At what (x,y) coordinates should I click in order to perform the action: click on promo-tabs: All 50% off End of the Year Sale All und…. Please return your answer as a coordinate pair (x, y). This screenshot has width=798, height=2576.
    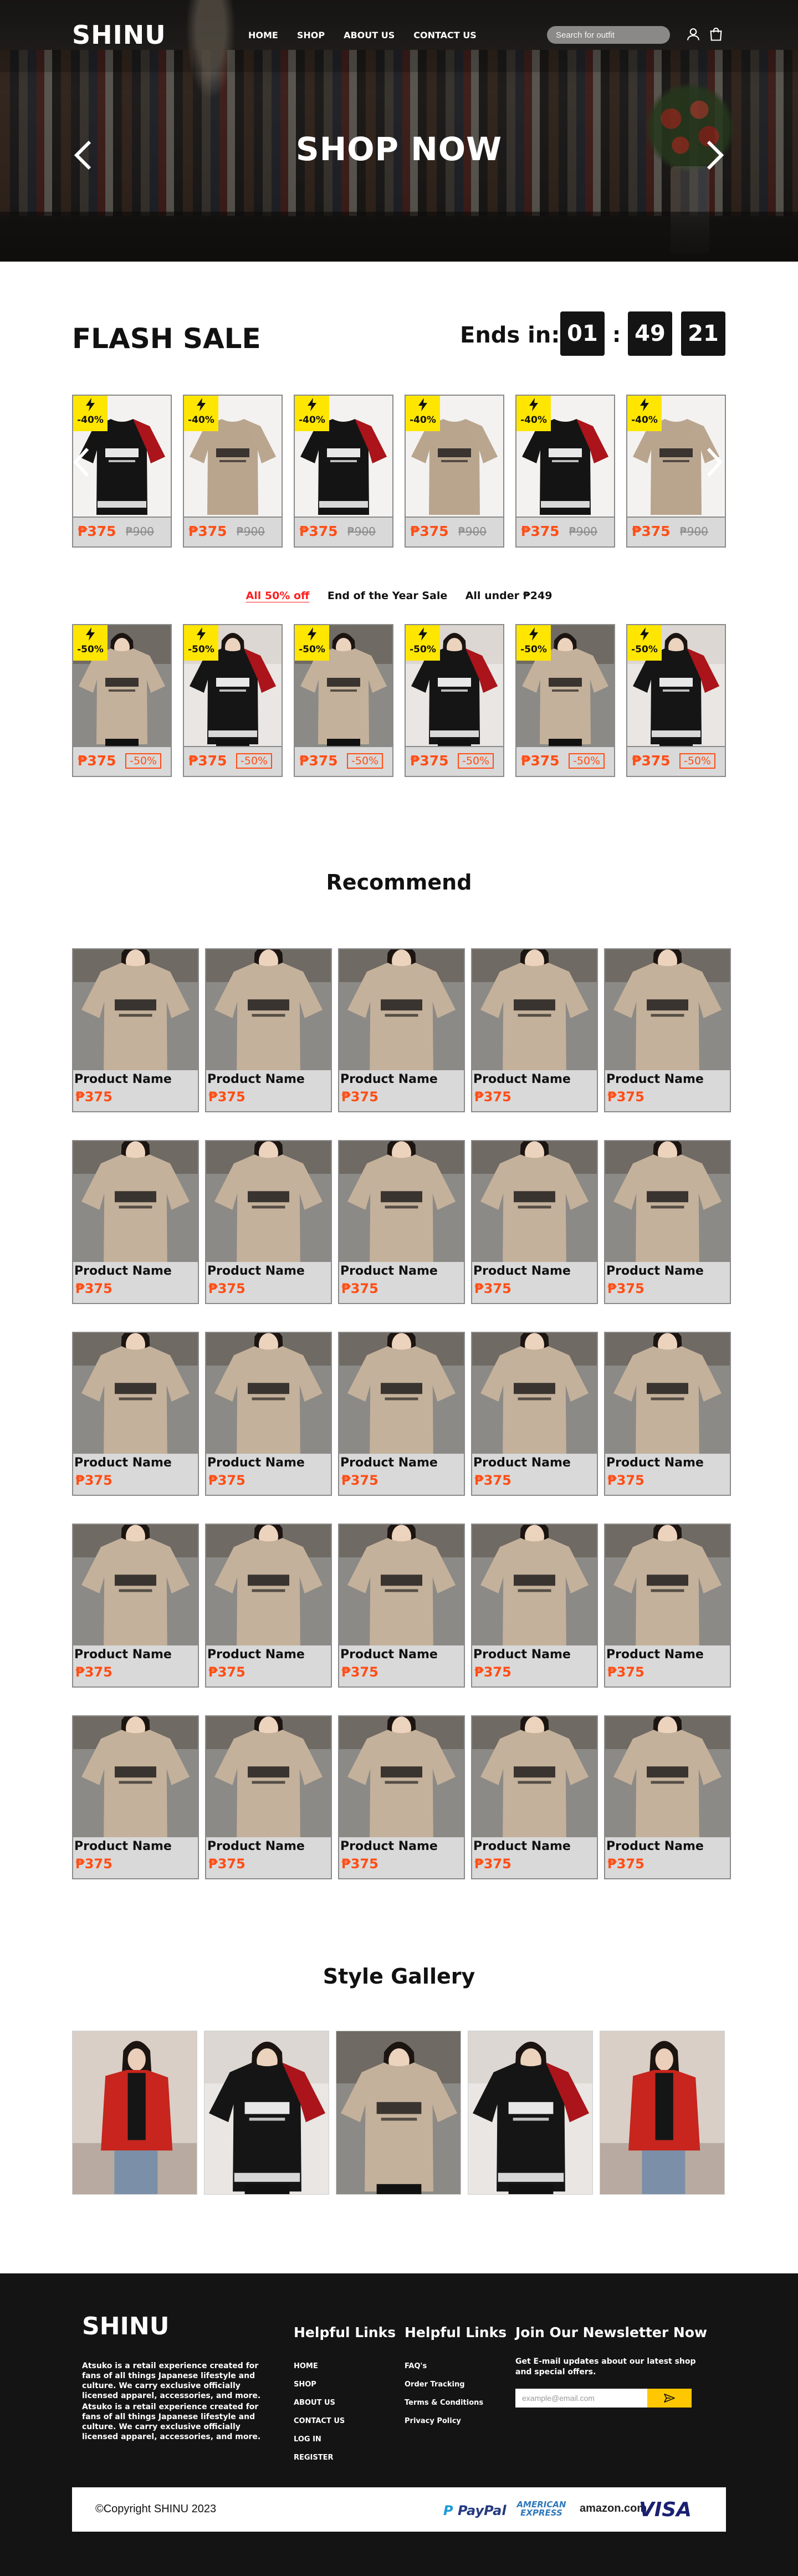
    Looking at the image, I should click on (399, 596).